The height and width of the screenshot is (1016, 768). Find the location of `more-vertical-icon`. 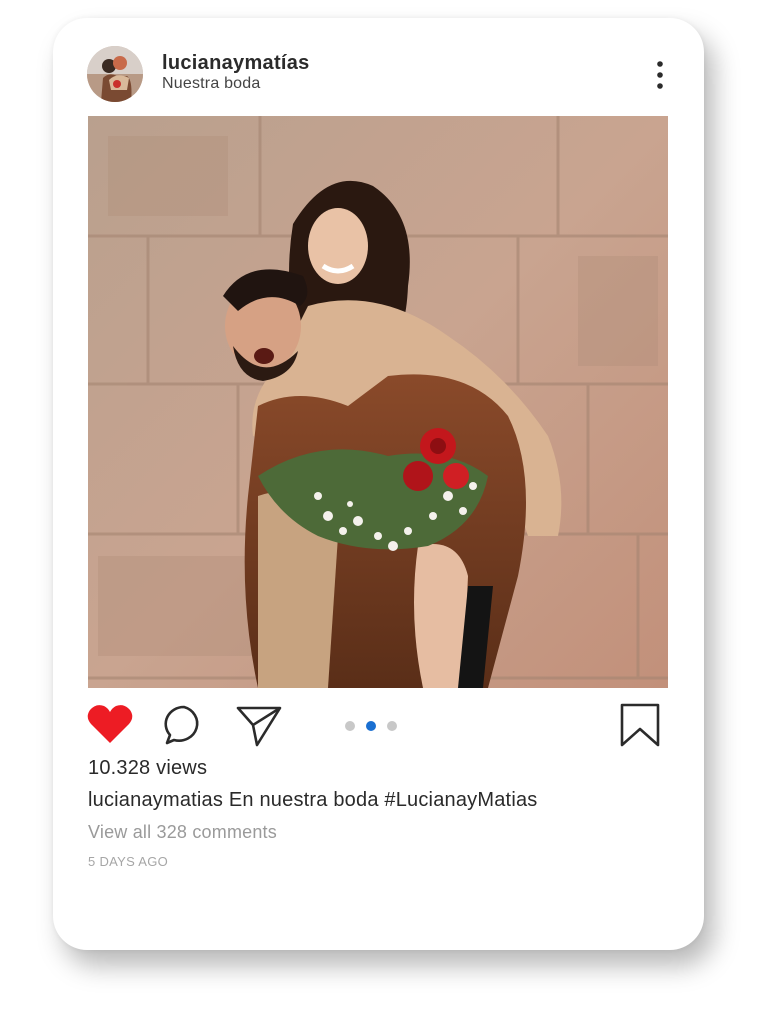

more-vertical-icon is located at coordinates (660, 75).